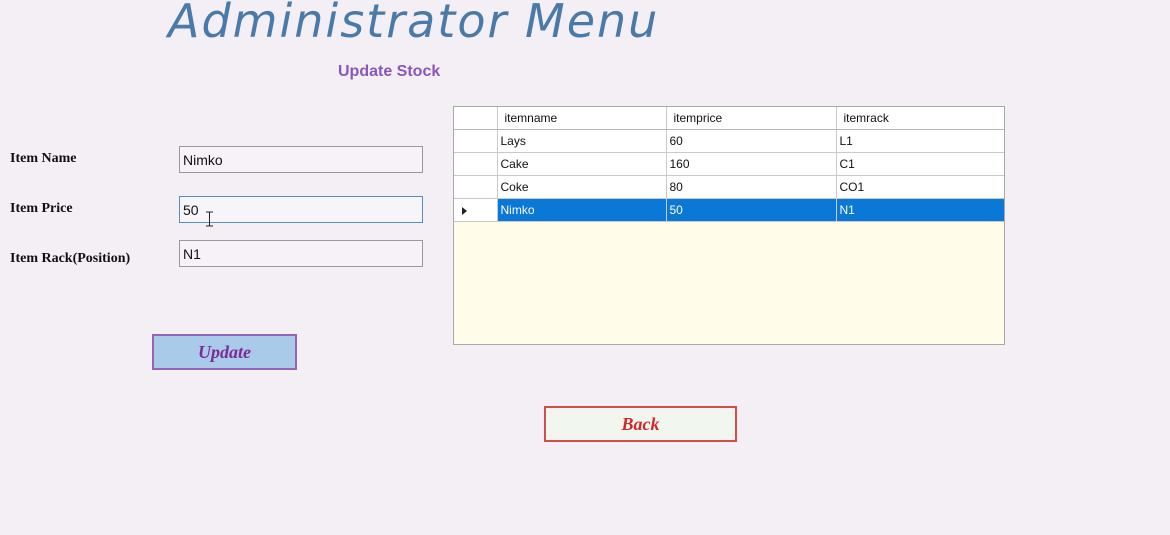 This screenshot has height=535, width=1170. I want to click on table-row: Lays 60 L1, so click(729, 141).